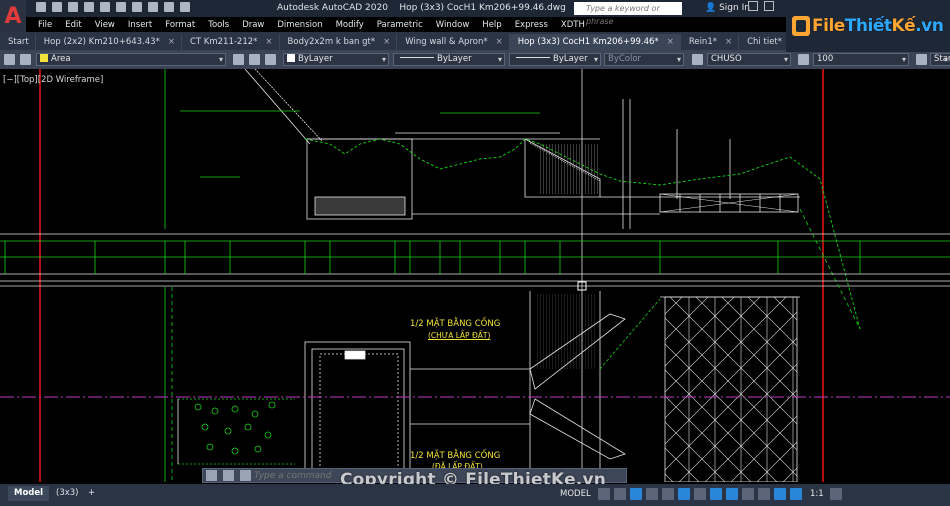 The height and width of the screenshot is (506, 950). Describe the element at coordinates (697, 59) in the screenshot. I see `text-style-icon` at that location.